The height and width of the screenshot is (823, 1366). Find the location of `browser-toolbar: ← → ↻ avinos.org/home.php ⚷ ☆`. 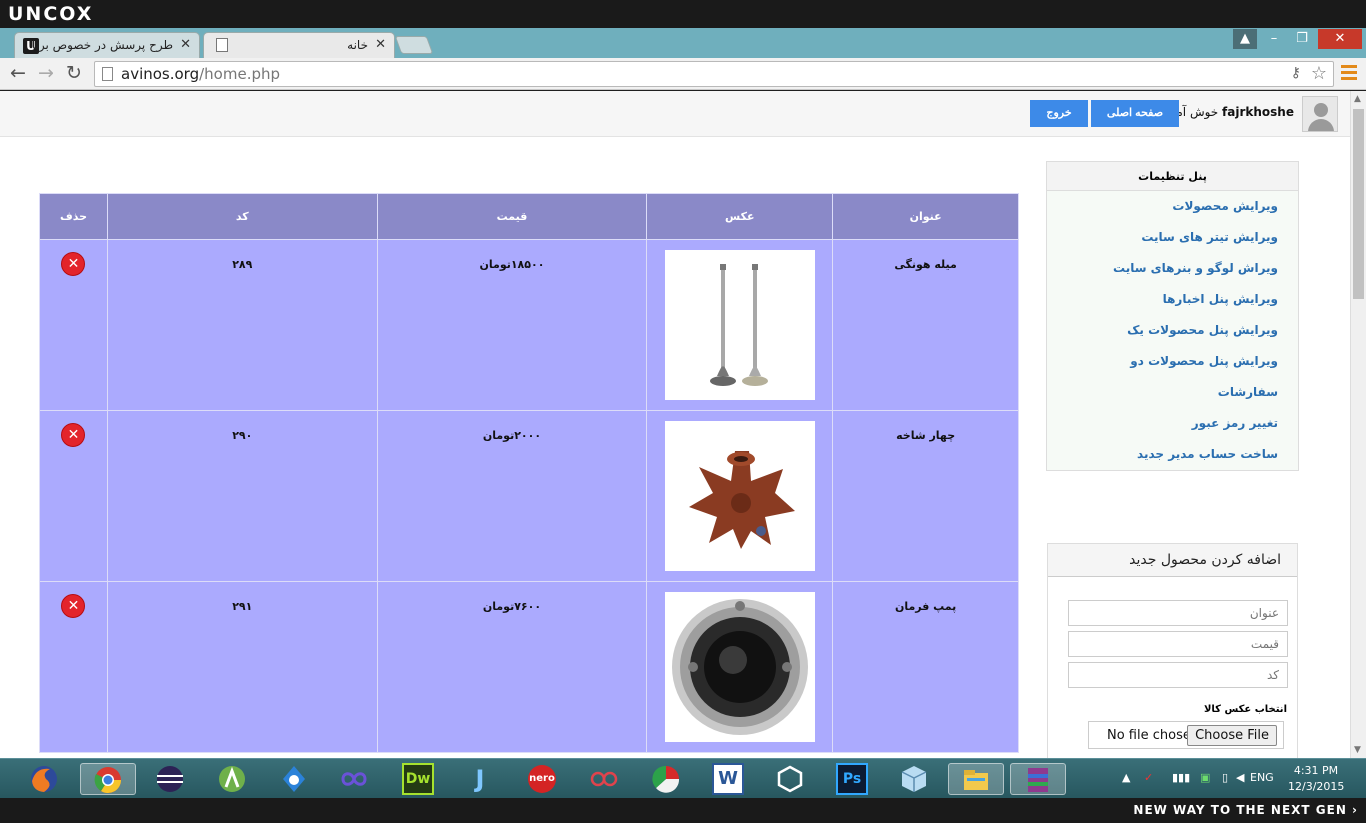

browser-toolbar: ← → ↻ avinos.org/home.php ⚷ ☆ is located at coordinates (683, 74).